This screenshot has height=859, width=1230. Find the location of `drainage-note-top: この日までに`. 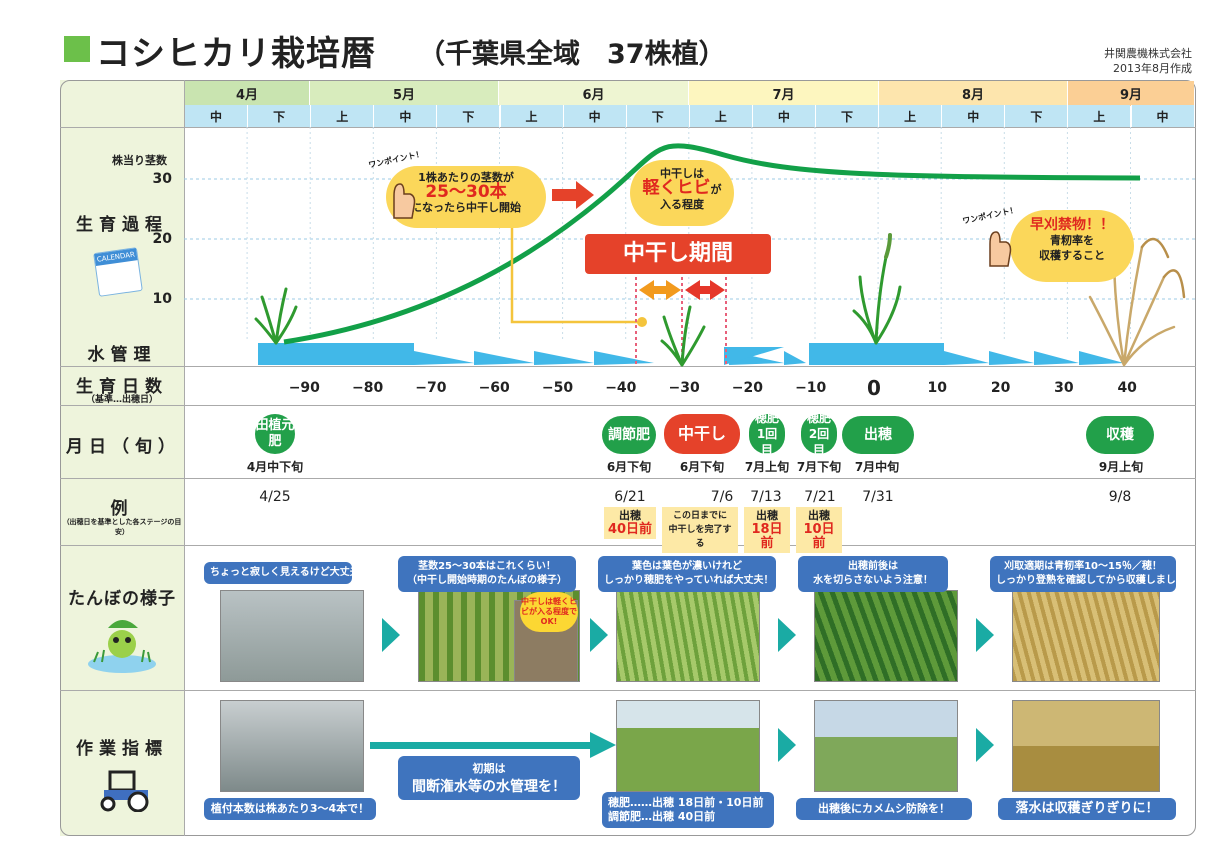

drainage-note-top: この日までに is located at coordinates (699, 516).